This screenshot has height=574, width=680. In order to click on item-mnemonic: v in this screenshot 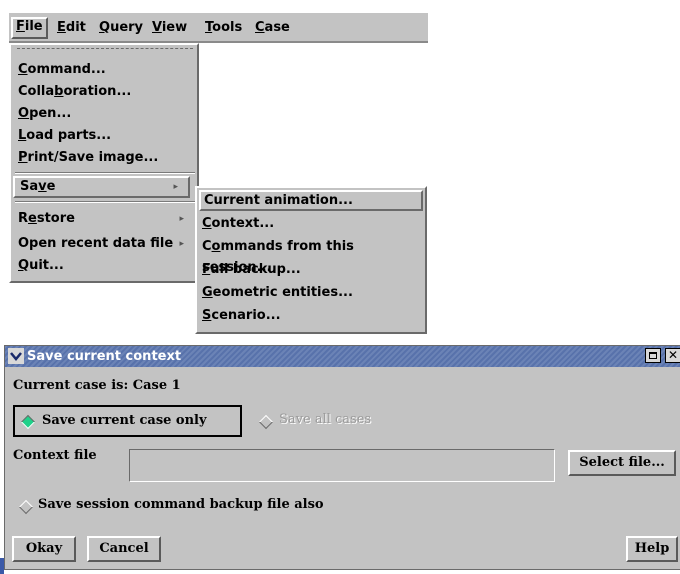, I will do `click(42, 186)`.